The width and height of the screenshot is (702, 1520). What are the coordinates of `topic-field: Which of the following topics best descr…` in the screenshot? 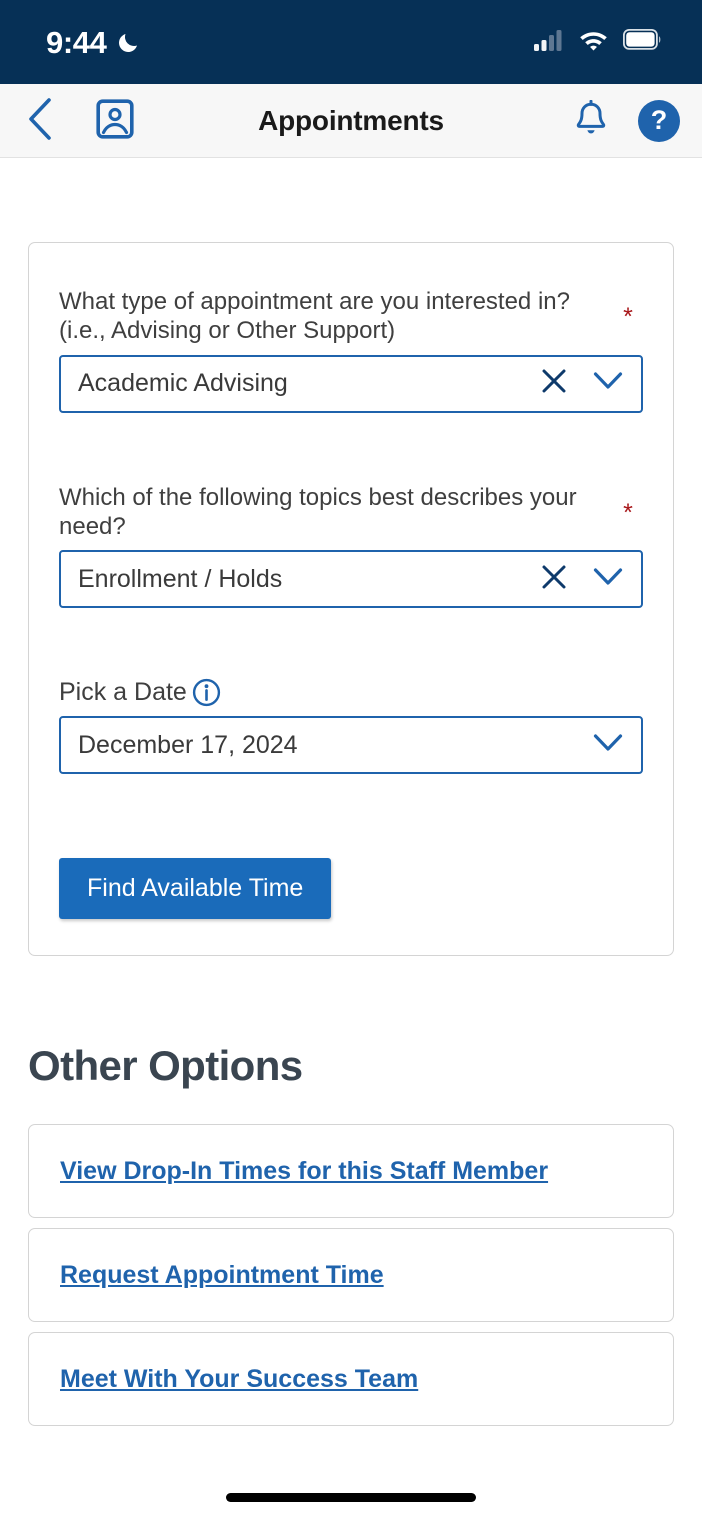 It's located at (351, 546).